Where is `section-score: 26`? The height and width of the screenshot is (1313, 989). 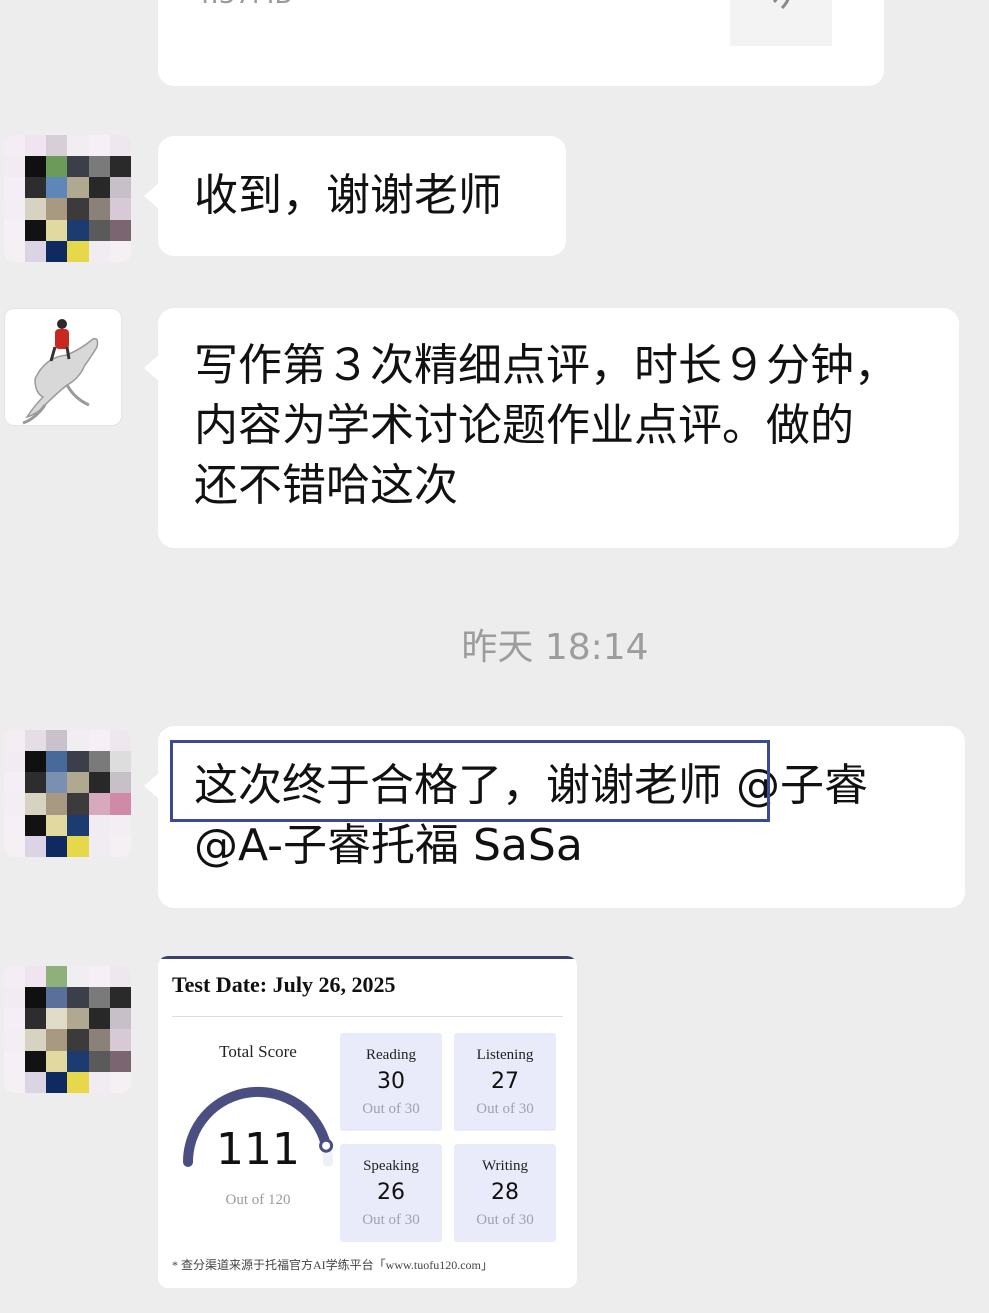 section-score: 26 is located at coordinates (391, 1192).